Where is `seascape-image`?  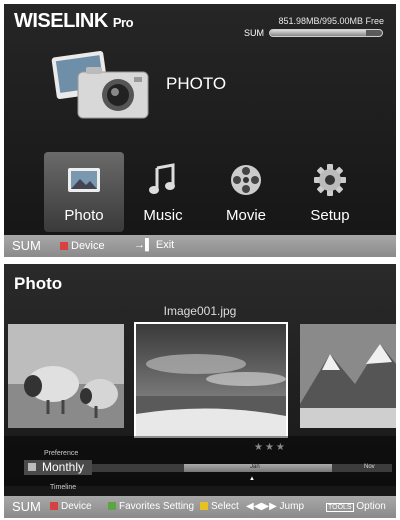
seascape-image is located at coordinates (211, 380).